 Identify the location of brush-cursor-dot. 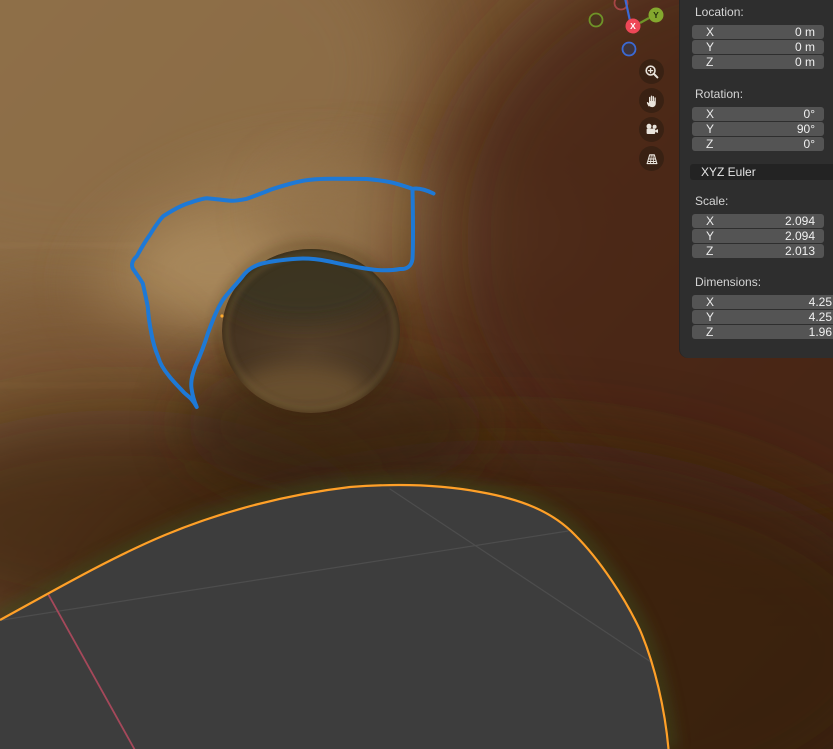
(222, 316).